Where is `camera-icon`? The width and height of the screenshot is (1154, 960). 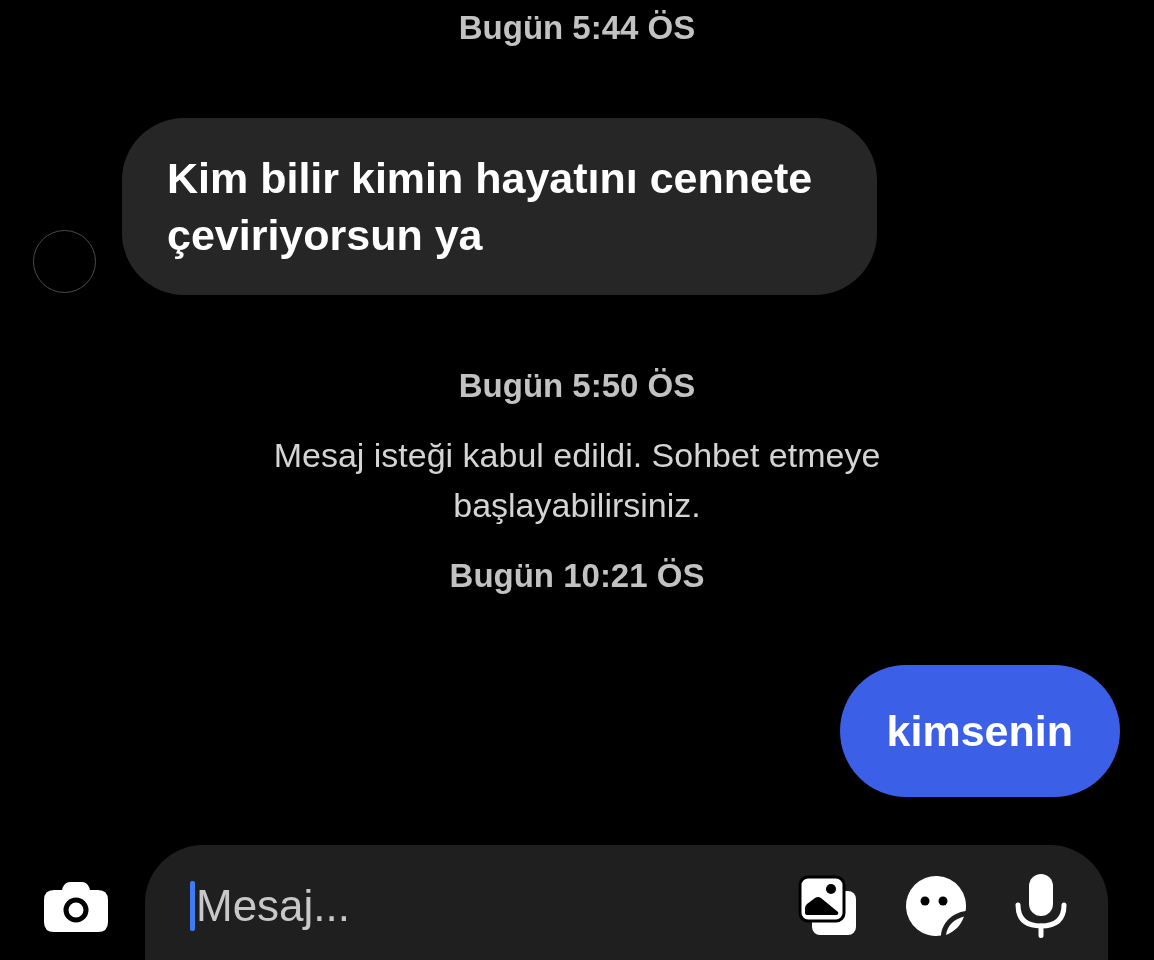
camera-icon is located at coordinates (76, 907).